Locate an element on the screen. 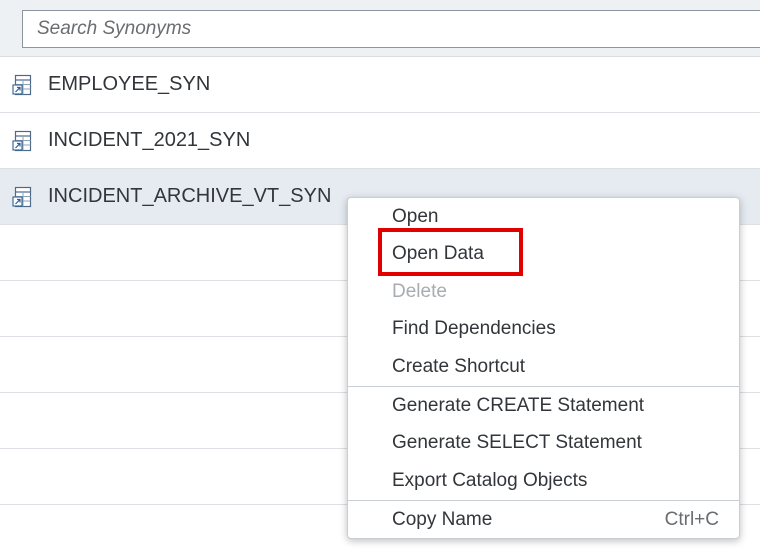  menu-item-label: Find Dependencies is located at coordinates (474, 328).